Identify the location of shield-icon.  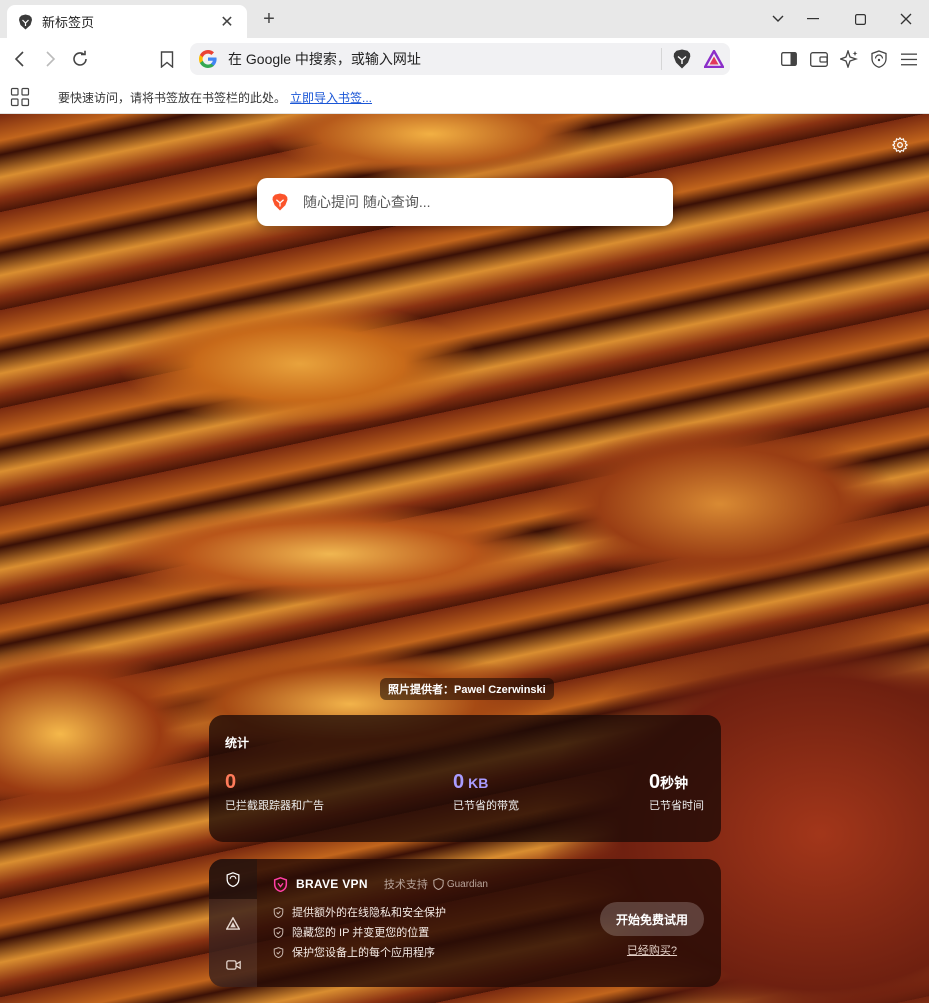
(233, 879).